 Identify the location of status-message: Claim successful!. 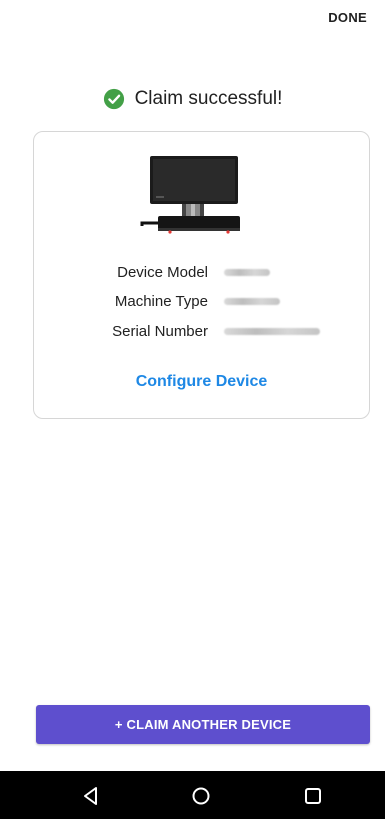
(208, 98).